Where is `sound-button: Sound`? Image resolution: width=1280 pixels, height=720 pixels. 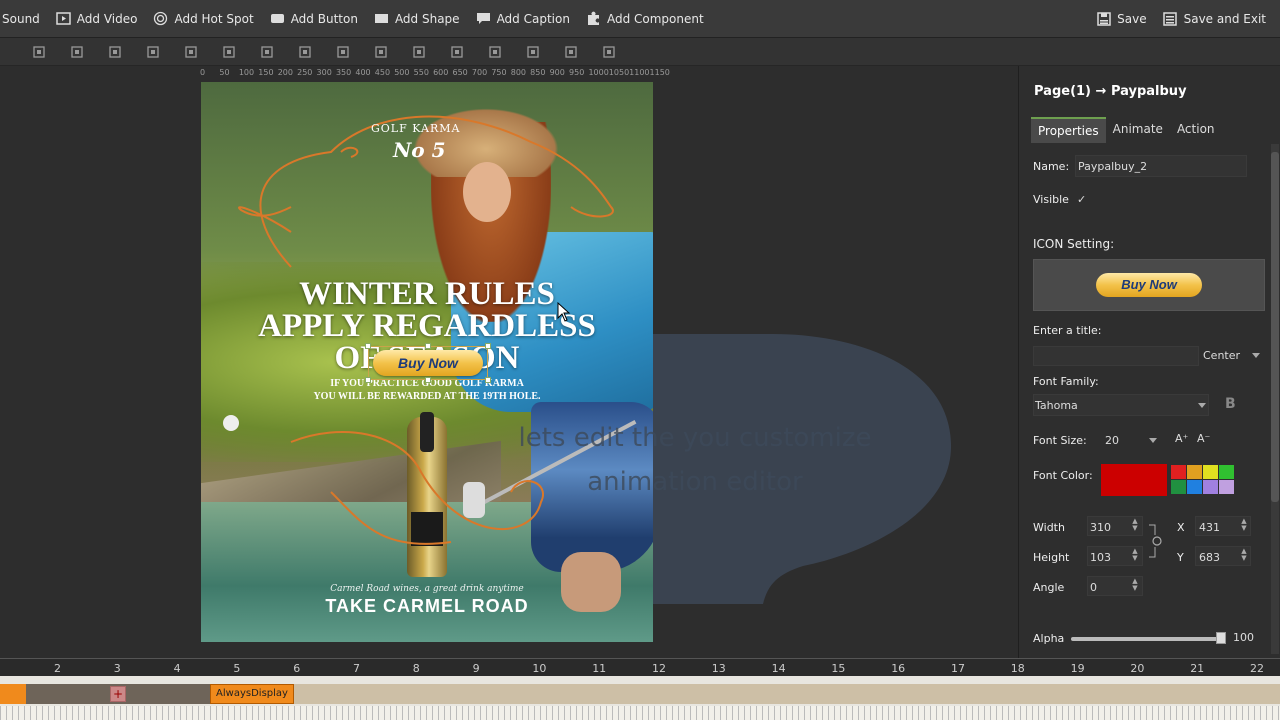
sound-button: Sound is located at coordinates (24, 19).